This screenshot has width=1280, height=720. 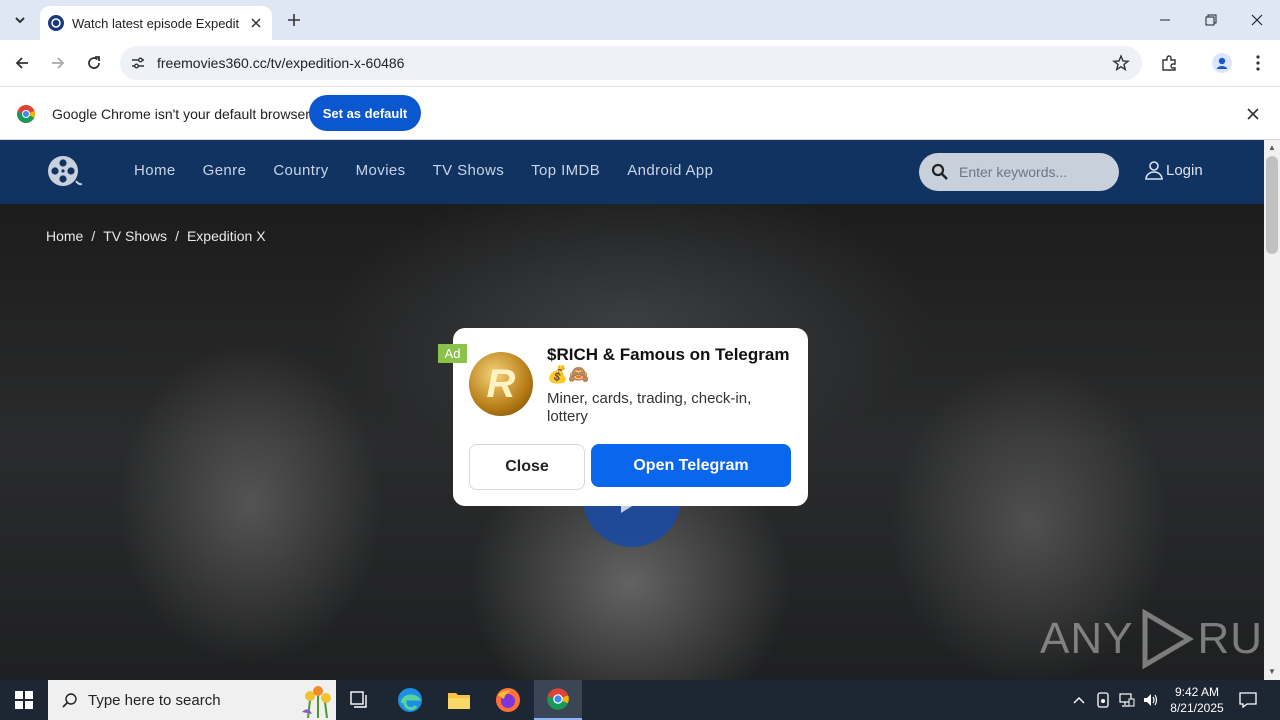 I want to click on tab-close-icon, so click(x=256, y=23).